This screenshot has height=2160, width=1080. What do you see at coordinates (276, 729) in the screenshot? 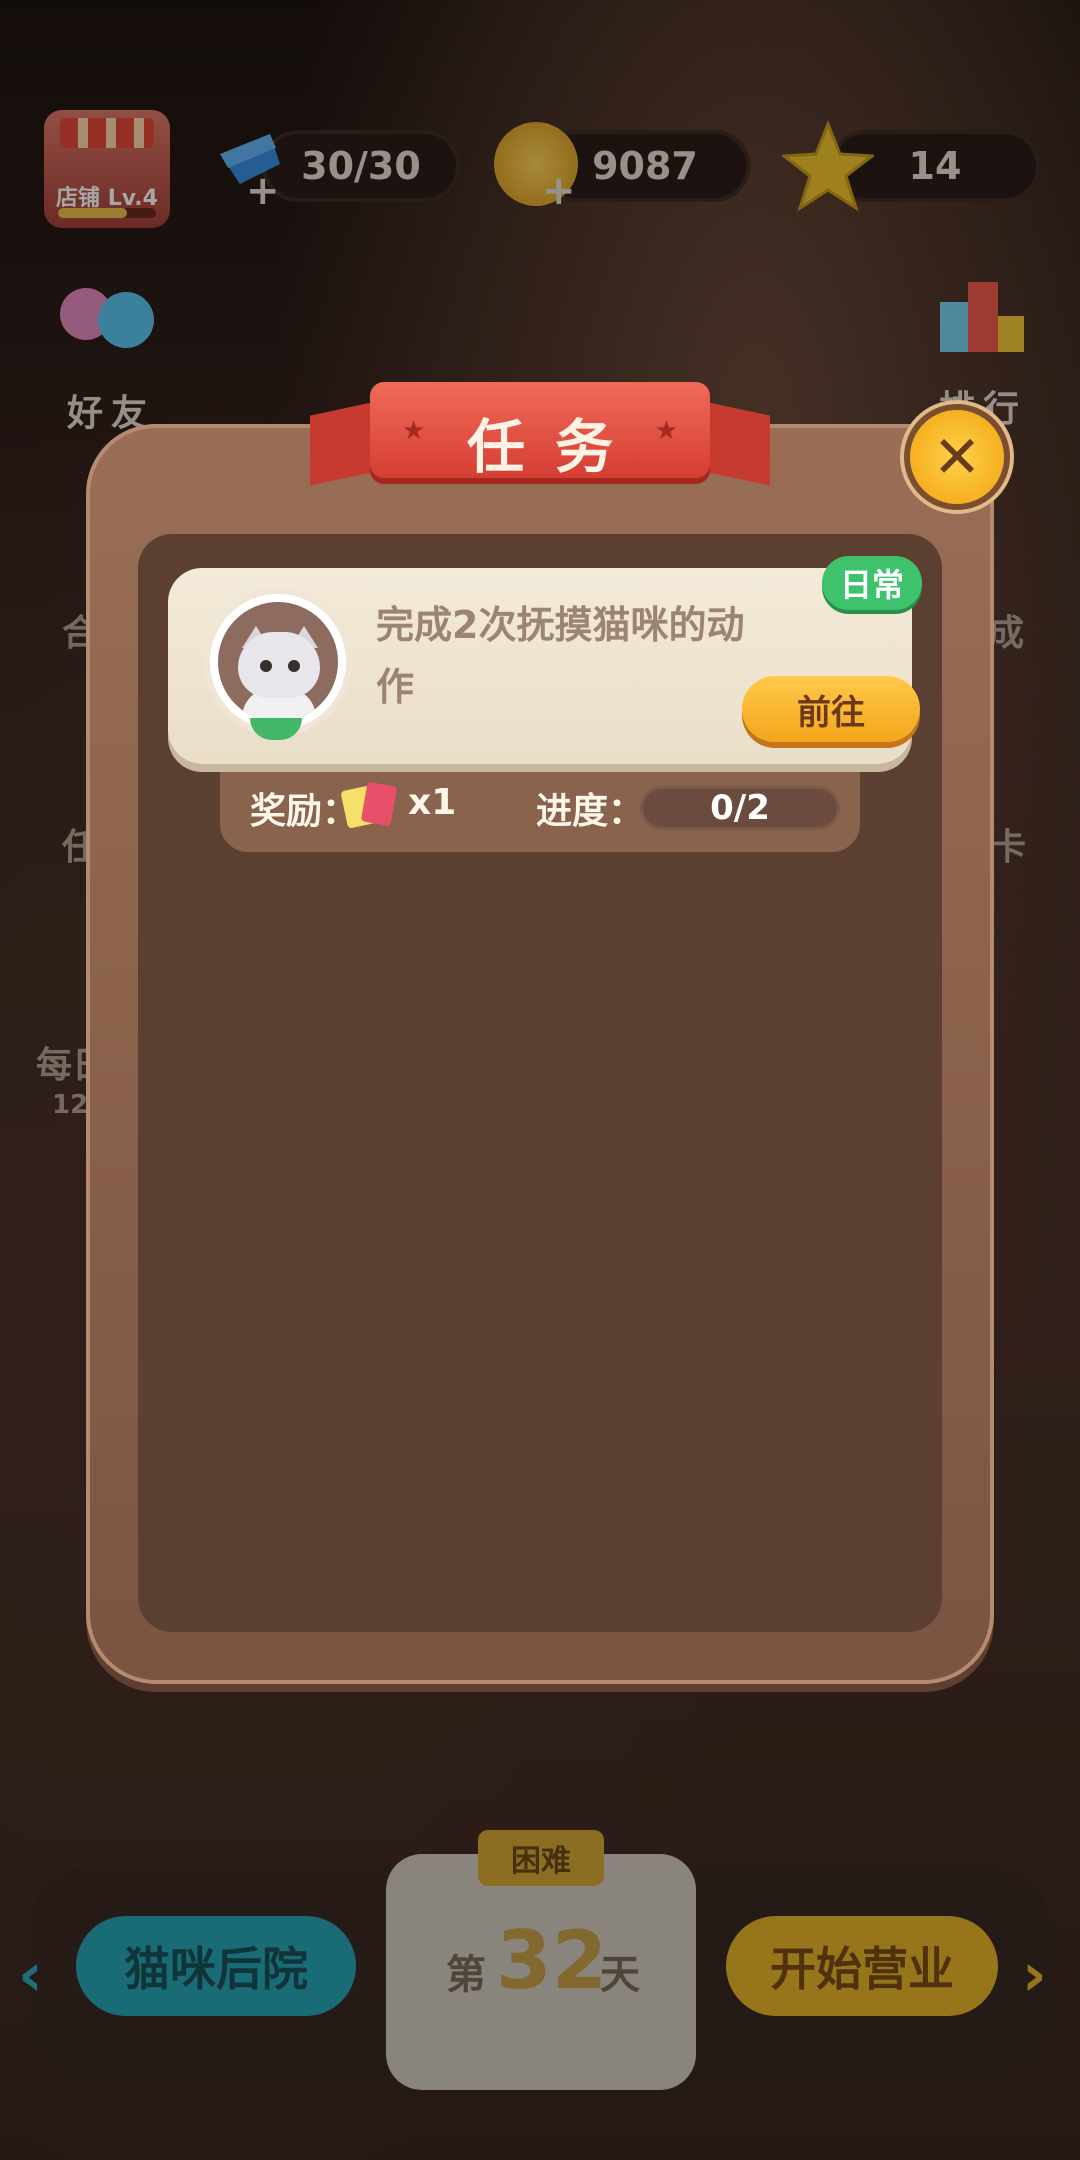
I see `avatar-leaf-icon` at bounding box center [276, 729].